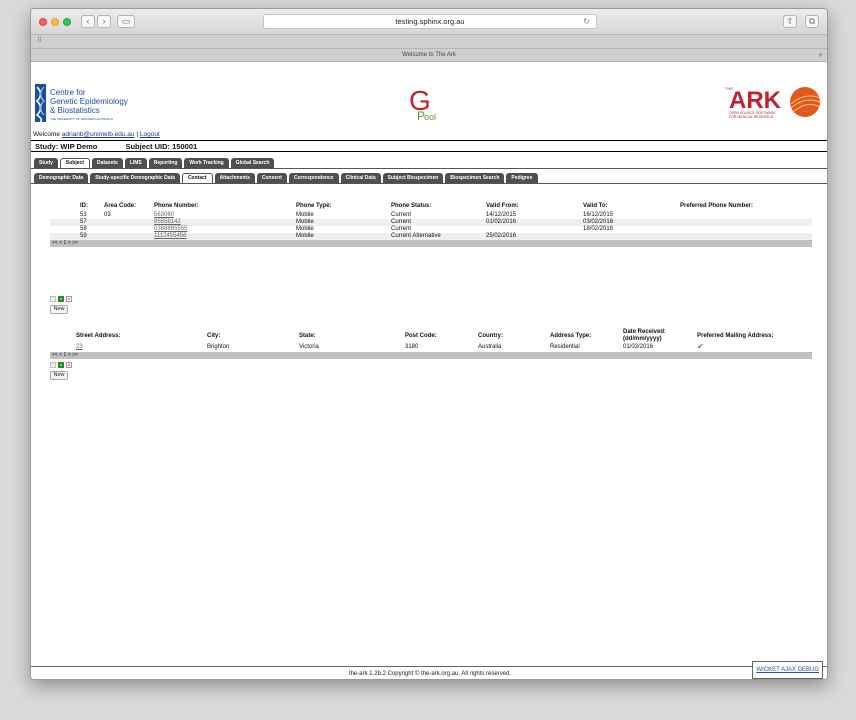 The height and width of the screenshot is (720, 856). I want to click on welcome-line: Welcome adrianb@unimelb.edu.au | Logout, so click(96, 134).